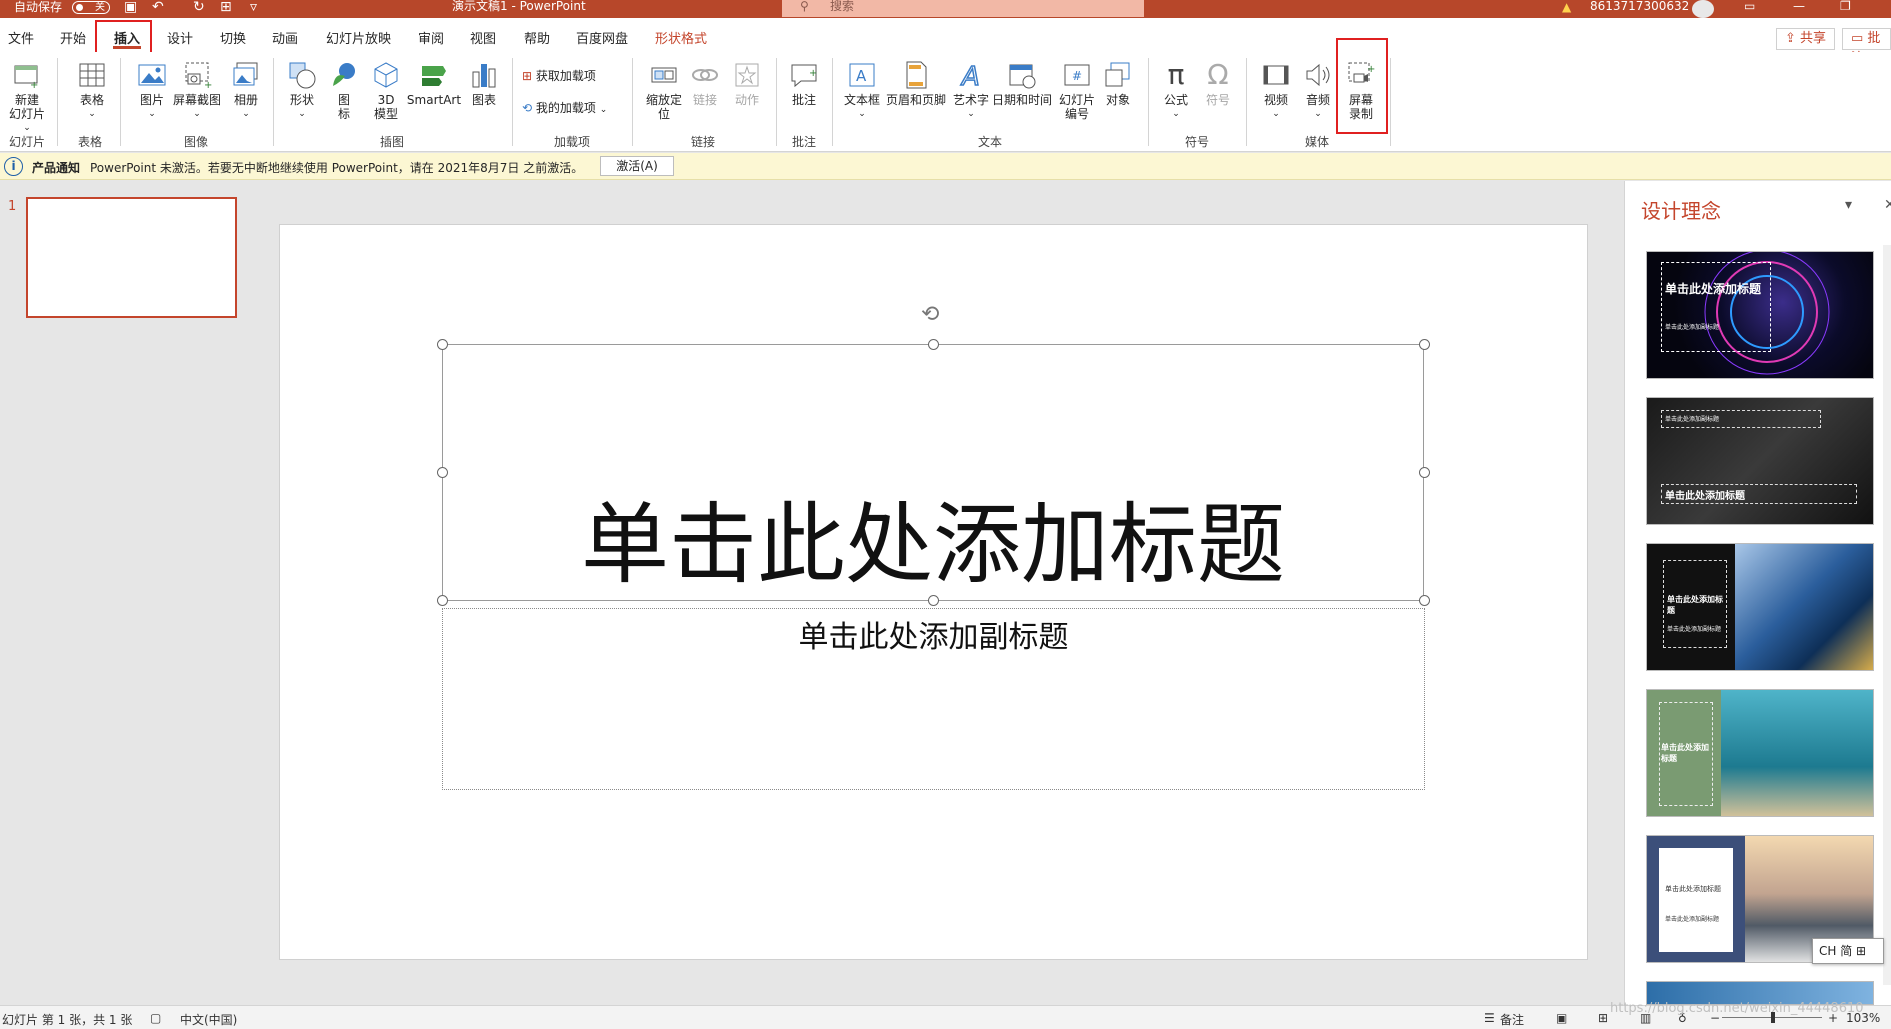 The height and width of the screenshot is (1029, 1891). I want to click on tab-slideshow: 幻灯片放映, so click(358, 37).